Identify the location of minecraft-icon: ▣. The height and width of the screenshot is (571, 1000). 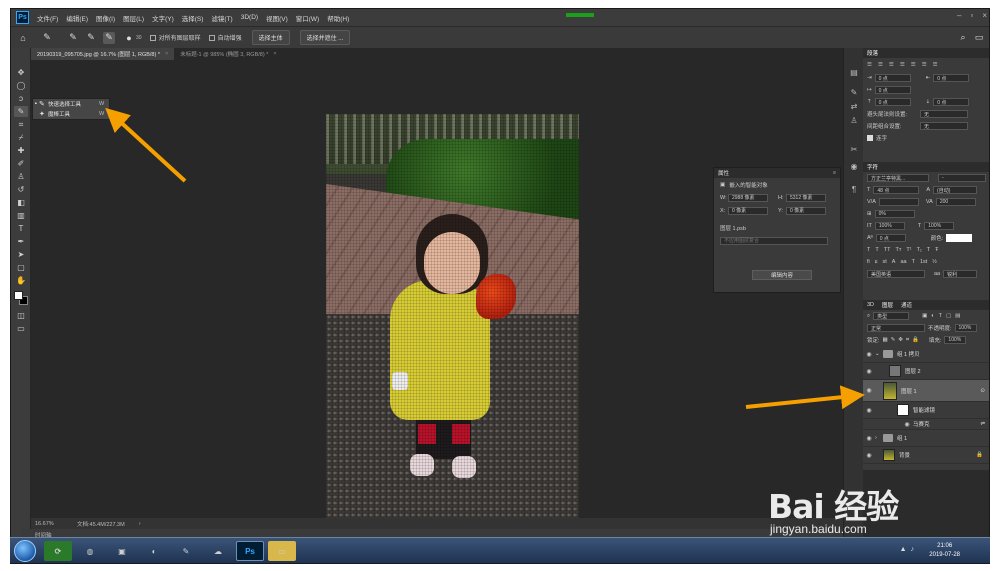
(122, 551).